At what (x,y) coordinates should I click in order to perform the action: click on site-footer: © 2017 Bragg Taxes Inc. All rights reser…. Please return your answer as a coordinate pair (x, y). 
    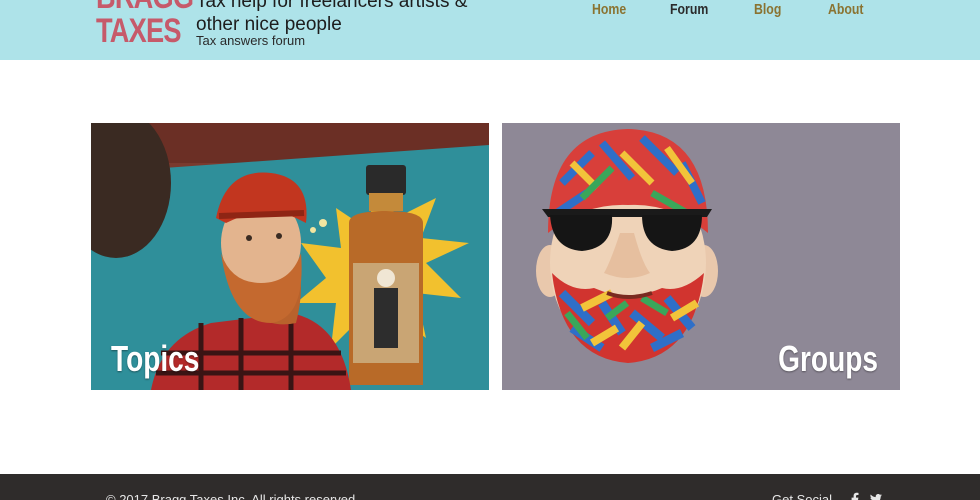
    Looking at the image, I should click on (490, 487).